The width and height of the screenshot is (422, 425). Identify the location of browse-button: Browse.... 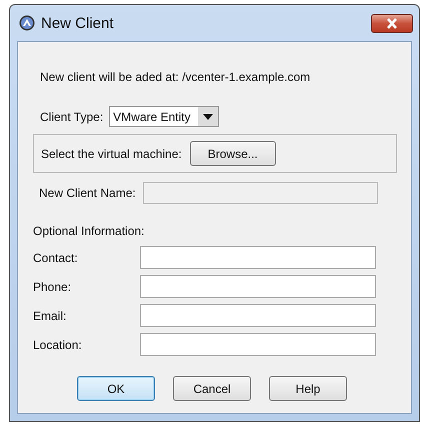
(233, 153).